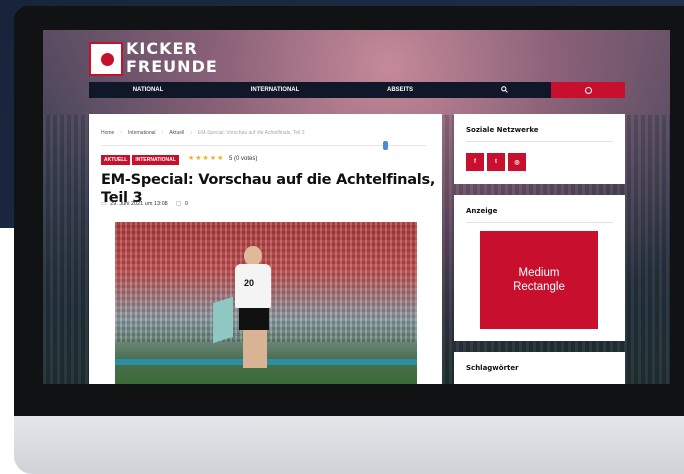  I want to click on football-icon, so click(107, 59).